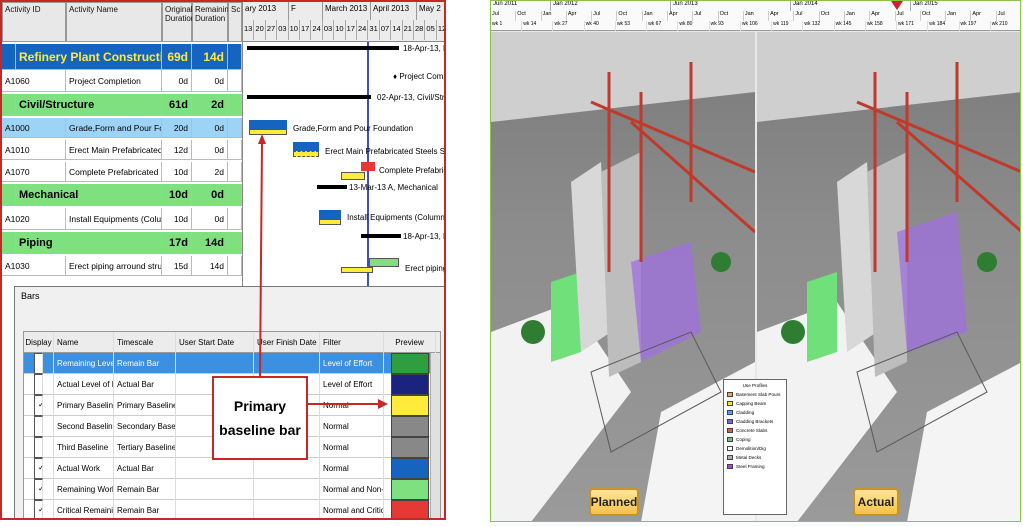 The width and height of the screenshot is (1023, 527). Describe the element at coordinates (521, 6) in the screenshot. I see `timeline-year: Jun 2011` at that location.